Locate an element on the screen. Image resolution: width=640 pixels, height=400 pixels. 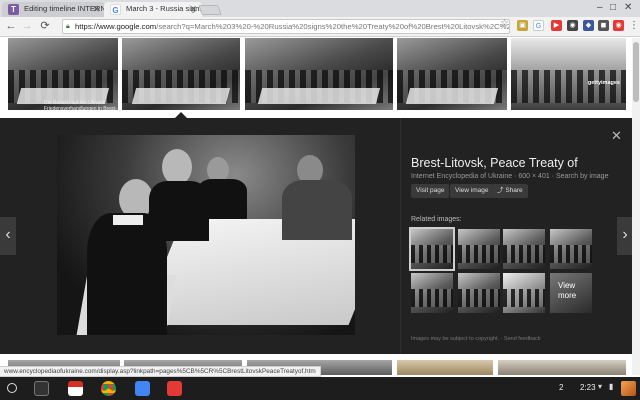
result-image: gettyimages is located at coordinates (568, 74).